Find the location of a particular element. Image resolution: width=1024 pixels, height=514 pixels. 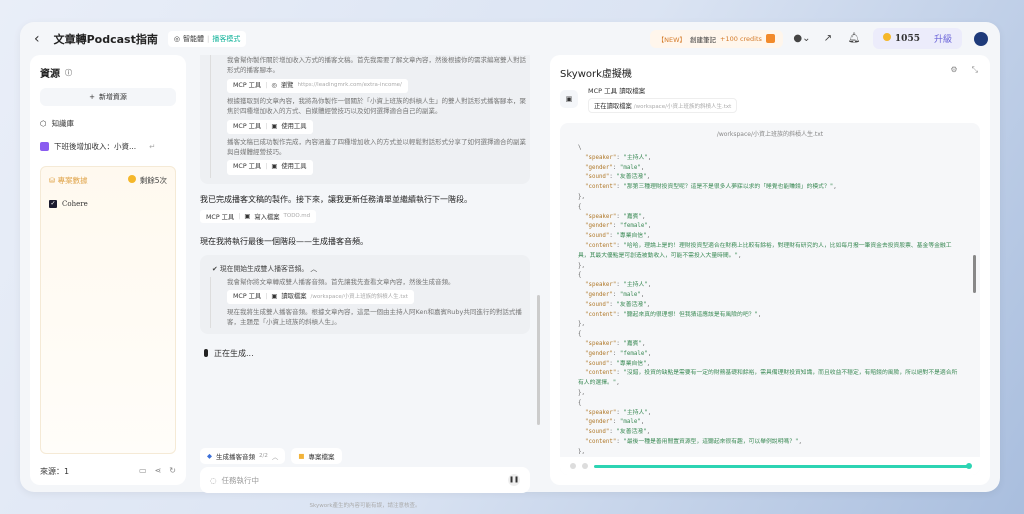

tool-action: 使用工具 is located at coordinates (294, 167).